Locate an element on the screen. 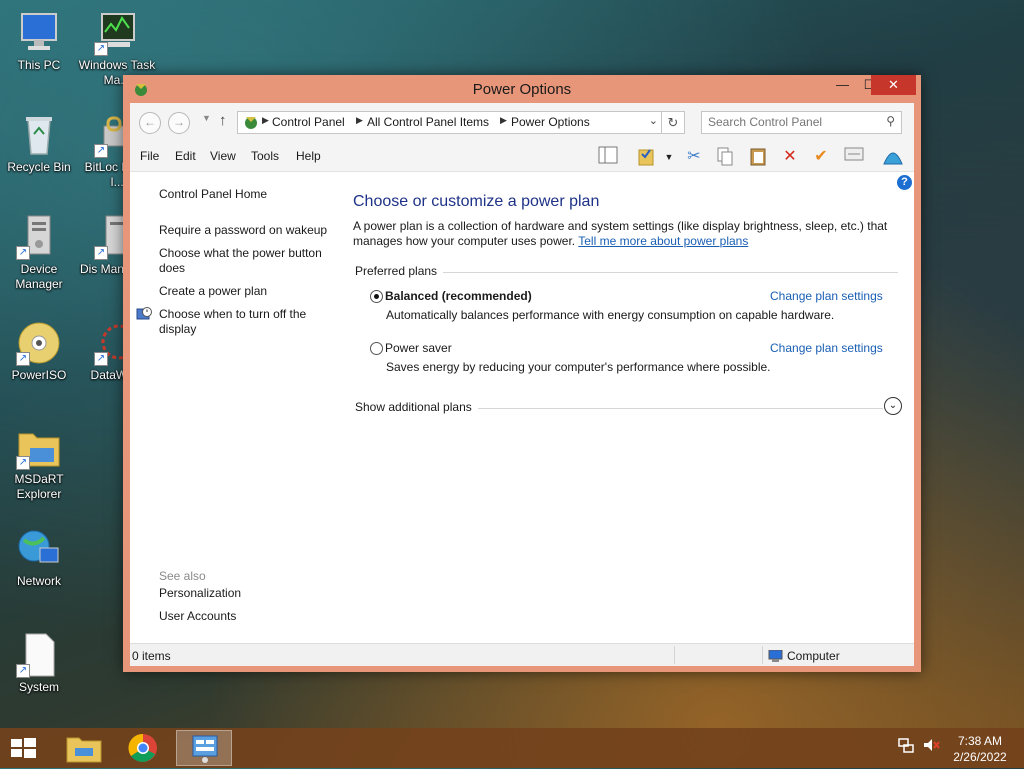  menu-edit: Edit is located at coordinates (185, 156).